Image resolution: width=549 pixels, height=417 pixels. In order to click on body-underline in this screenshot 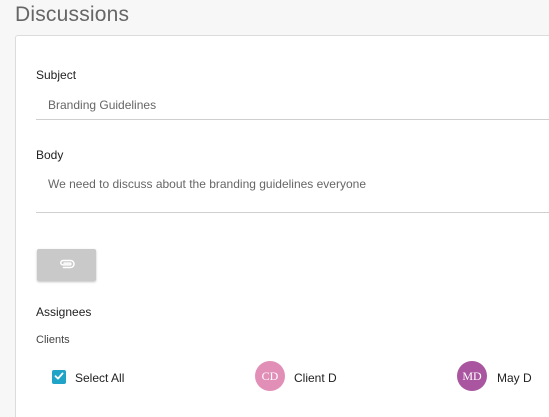, I will do `click(292, 212)`.